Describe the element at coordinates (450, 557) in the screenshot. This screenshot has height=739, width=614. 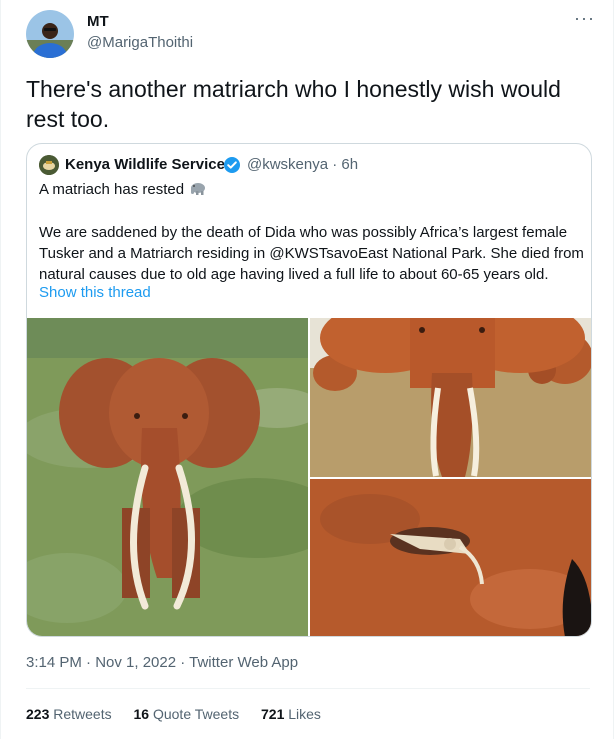
I see `elephant-remains-photo` at that location.